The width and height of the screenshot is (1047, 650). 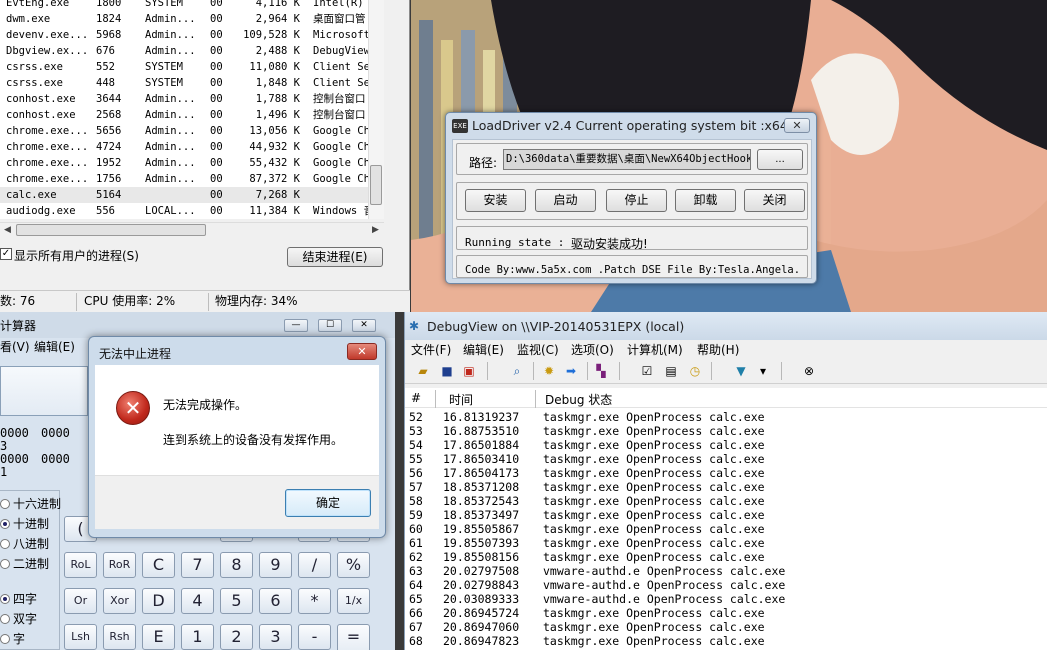 I want to click on key-reciprocal: 1/x, so click(x=353, y=601).